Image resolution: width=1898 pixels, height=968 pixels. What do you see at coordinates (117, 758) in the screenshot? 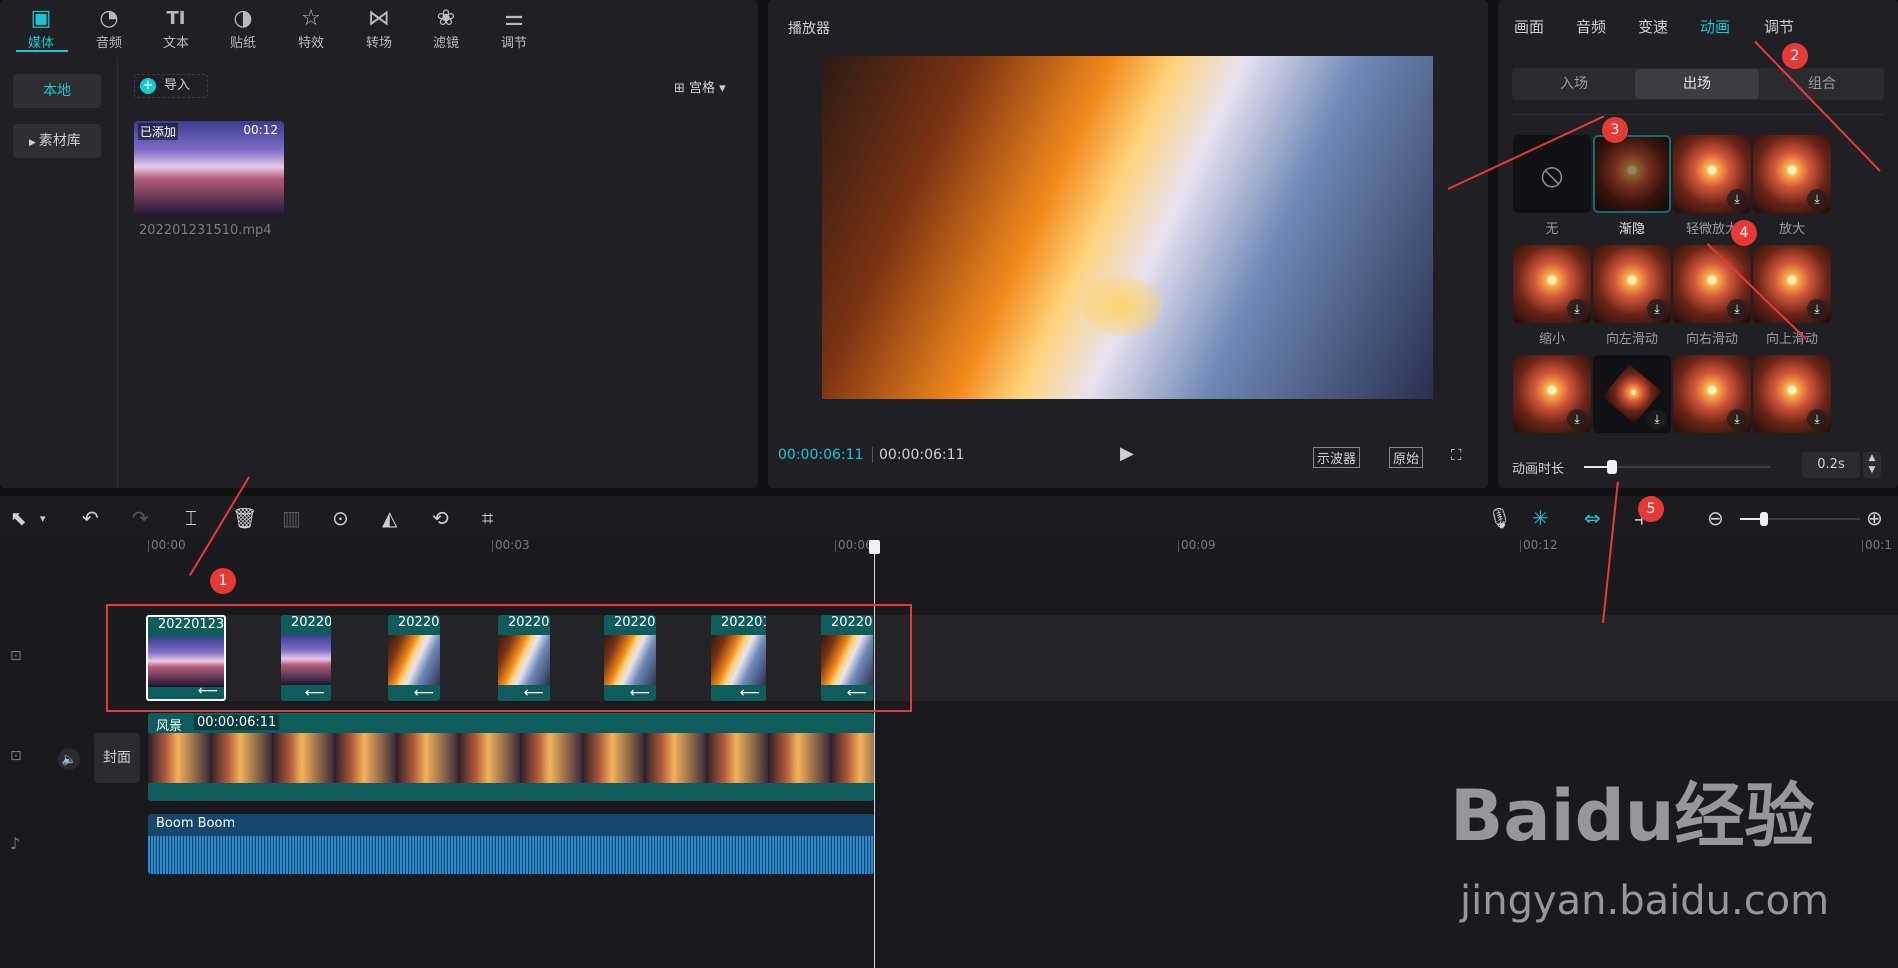
I see `cover-button: 封面` at bounding box center [117, 758].